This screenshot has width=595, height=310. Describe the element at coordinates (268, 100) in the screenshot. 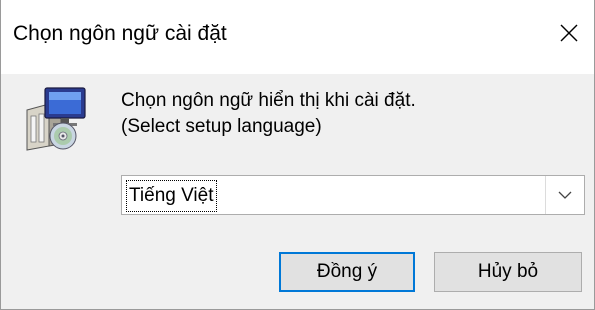

I see `message-line-vi: Chọn ngôn ngữ hiển thị khi cài đặt.` at that location.